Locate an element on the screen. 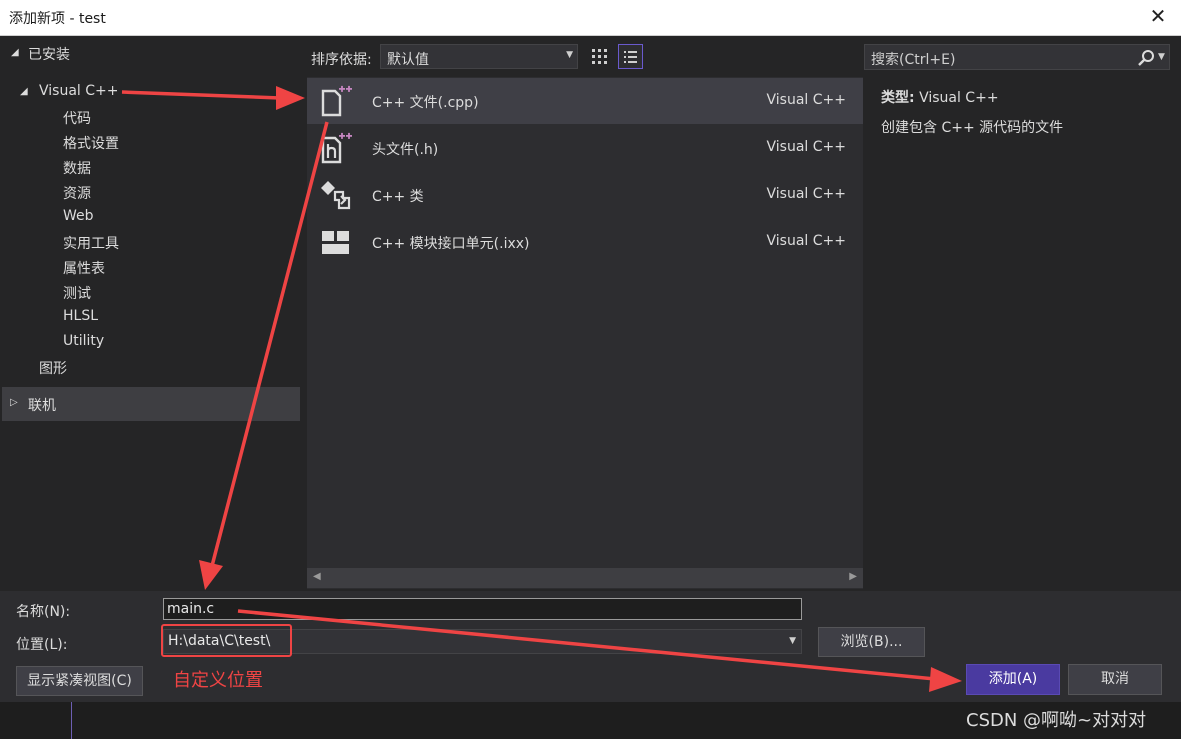 The image size is (1181, 739). tree-node-property-sheet: 属性表 is located at coordinates (84, 268).